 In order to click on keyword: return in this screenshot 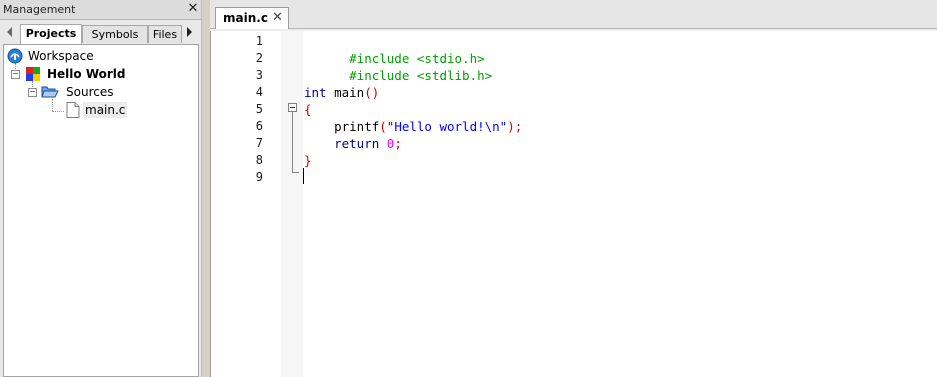, I will do `click(342, 143)`.